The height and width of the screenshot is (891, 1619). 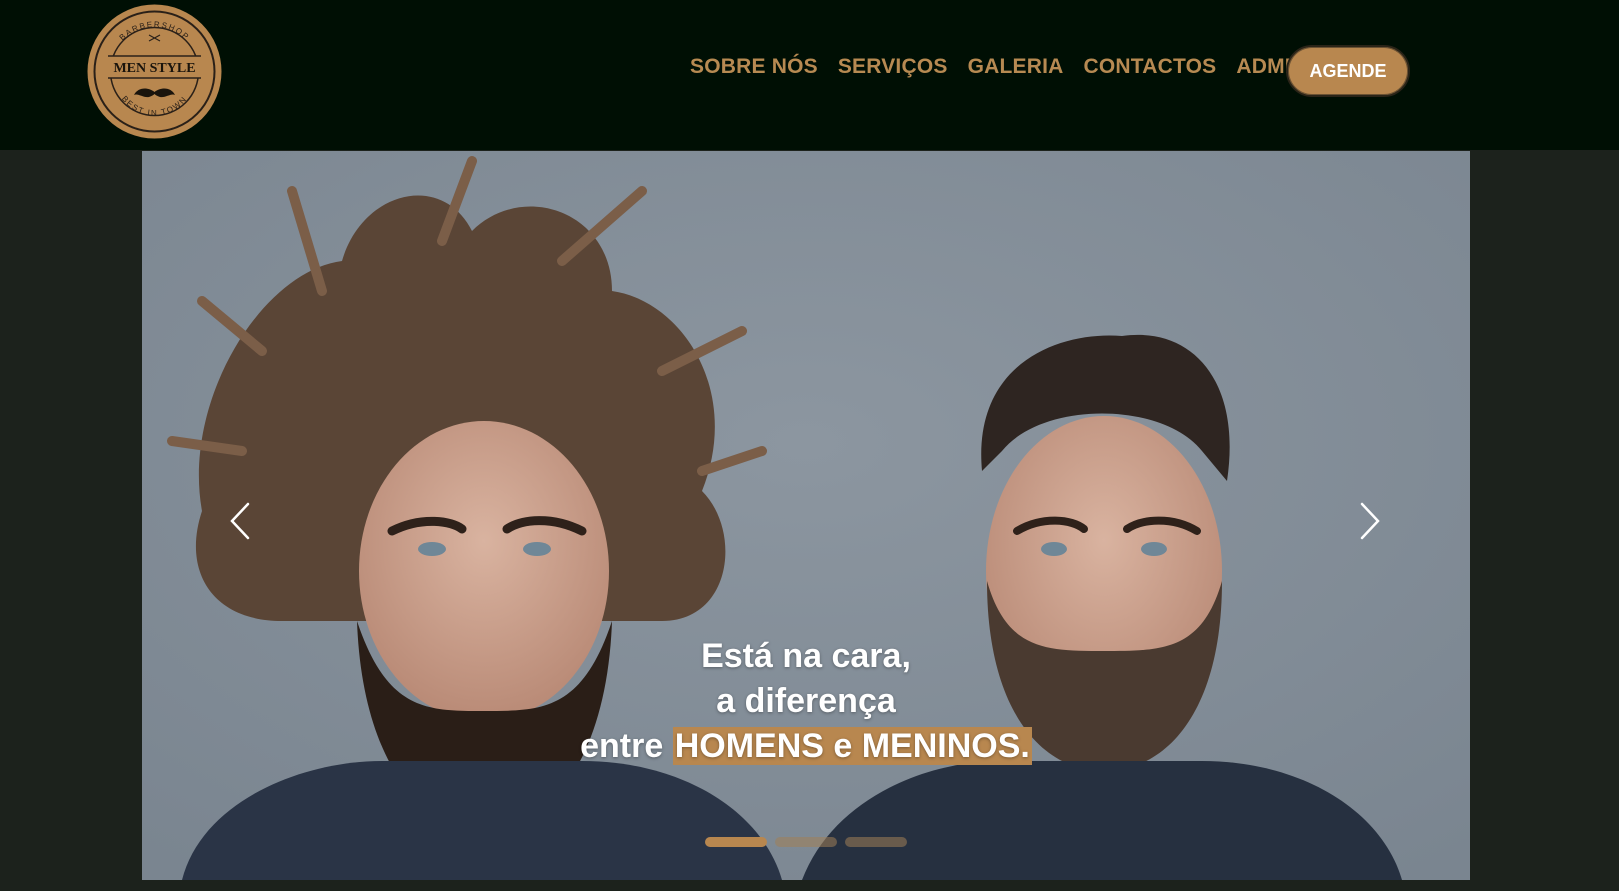 I want to click on hero-line-2: a diferença, so click(x=806, y=701).